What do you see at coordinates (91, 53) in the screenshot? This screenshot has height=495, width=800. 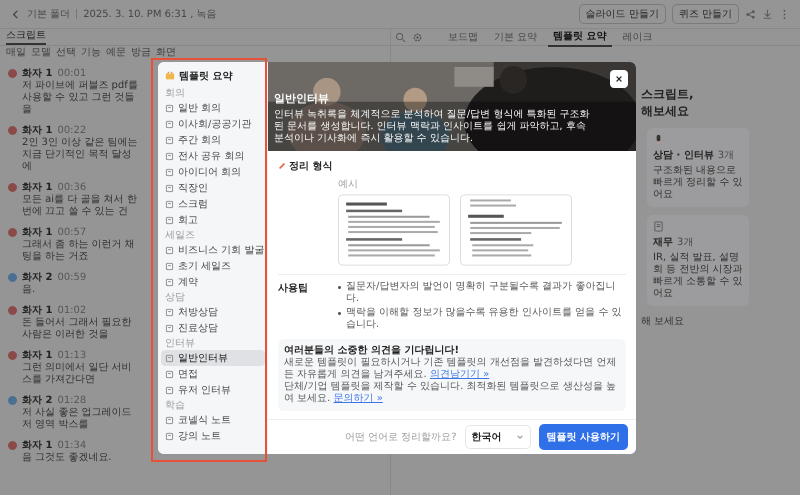 I see `keyword-chip: 기능` at bounding box center [91, 53].